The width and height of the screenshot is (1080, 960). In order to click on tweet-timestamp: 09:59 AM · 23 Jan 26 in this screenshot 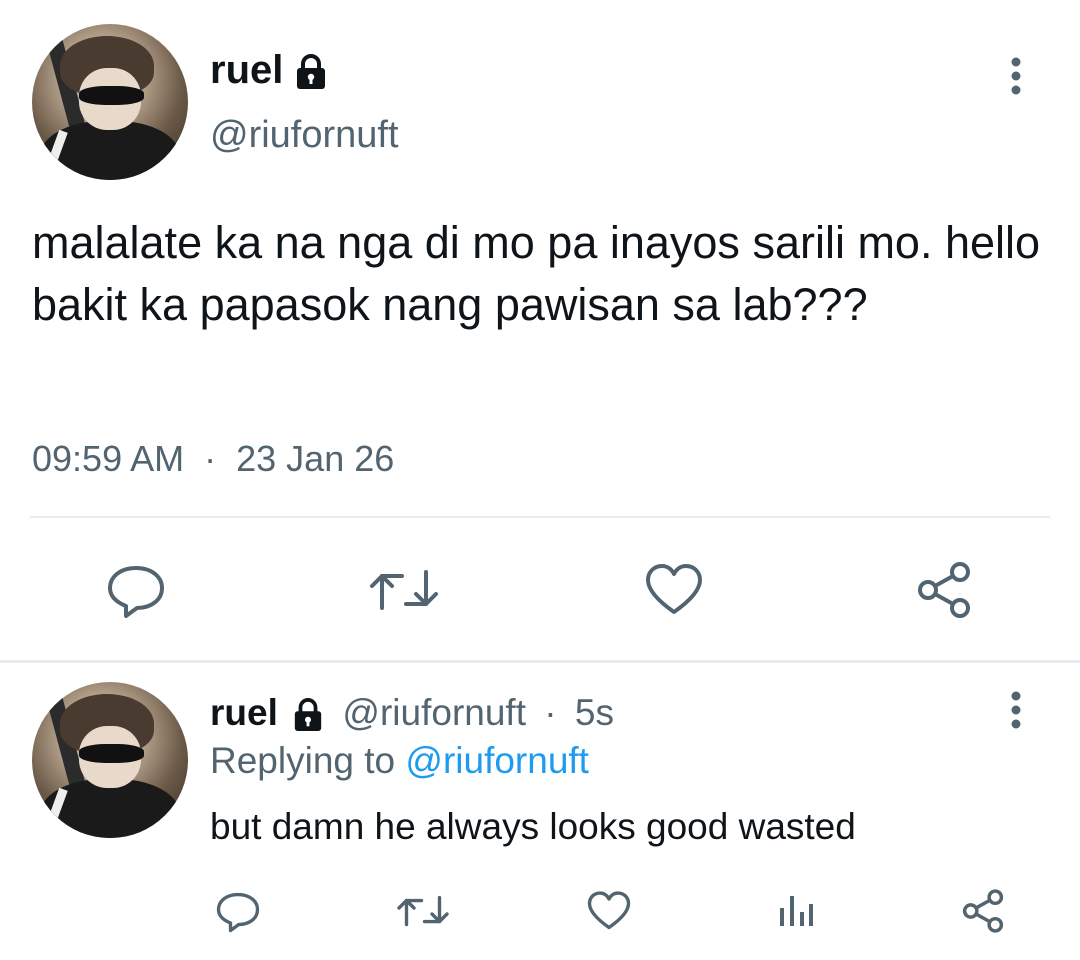, I will do `click(213, 459)`.